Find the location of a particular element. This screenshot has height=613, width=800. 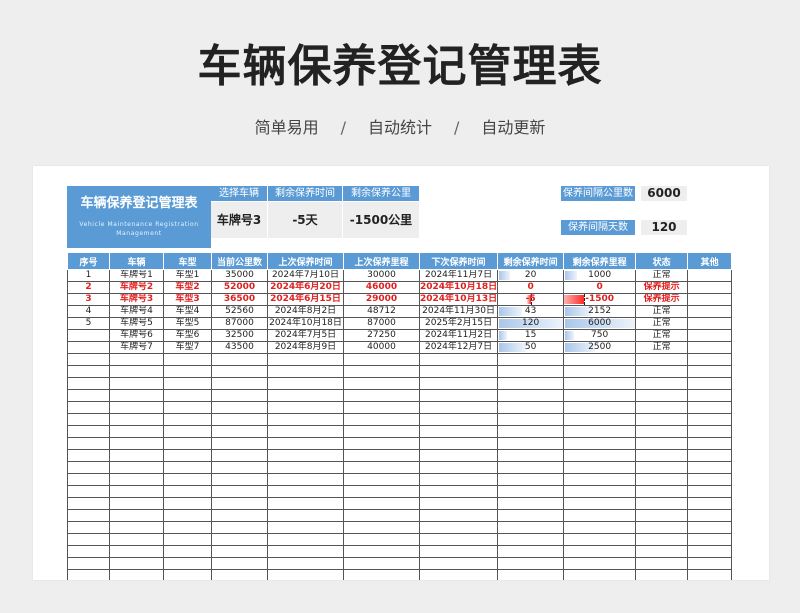

status-cell: 保养提示 is located at coordinates (662, 287).